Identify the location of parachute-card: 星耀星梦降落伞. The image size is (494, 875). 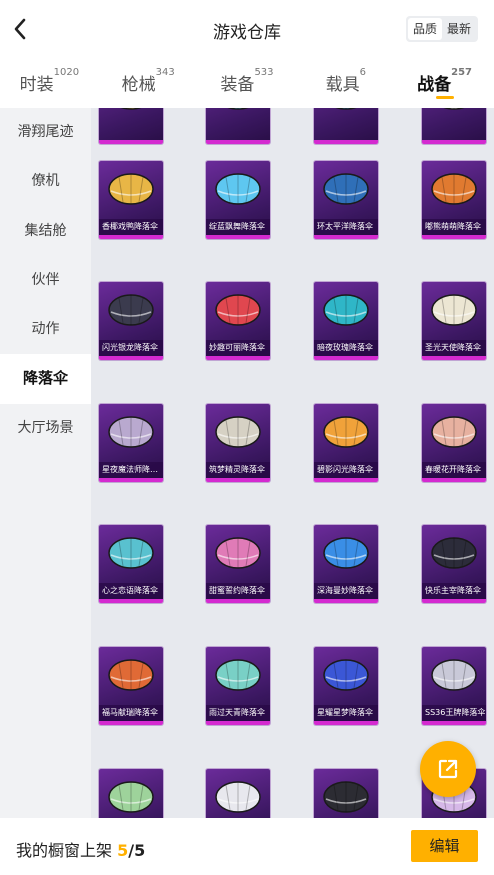
(346, 686).